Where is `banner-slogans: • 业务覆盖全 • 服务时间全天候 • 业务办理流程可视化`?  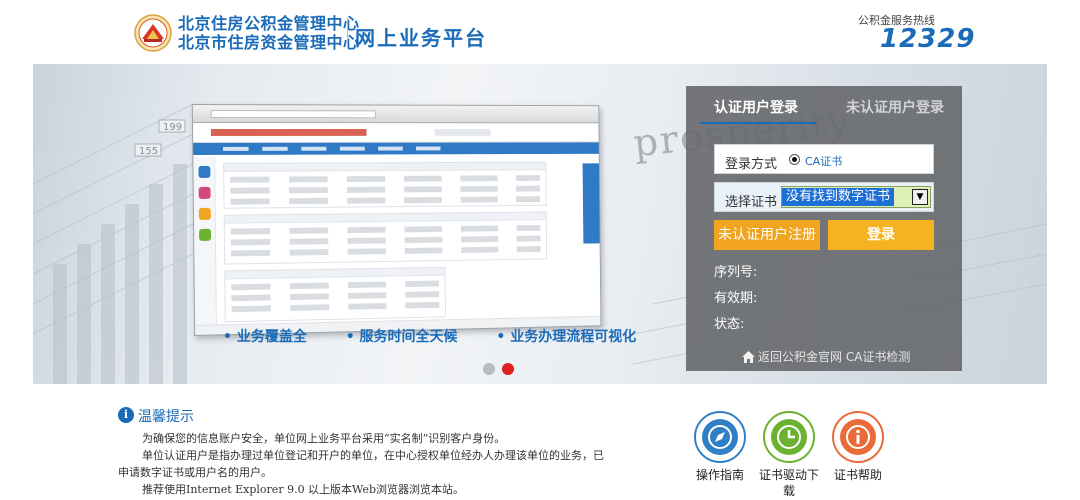
banner-slogans: • 业务覆盖全 • 服务时间全天候 • 业务办理流程可视化 is located at coordinates (446, 336).